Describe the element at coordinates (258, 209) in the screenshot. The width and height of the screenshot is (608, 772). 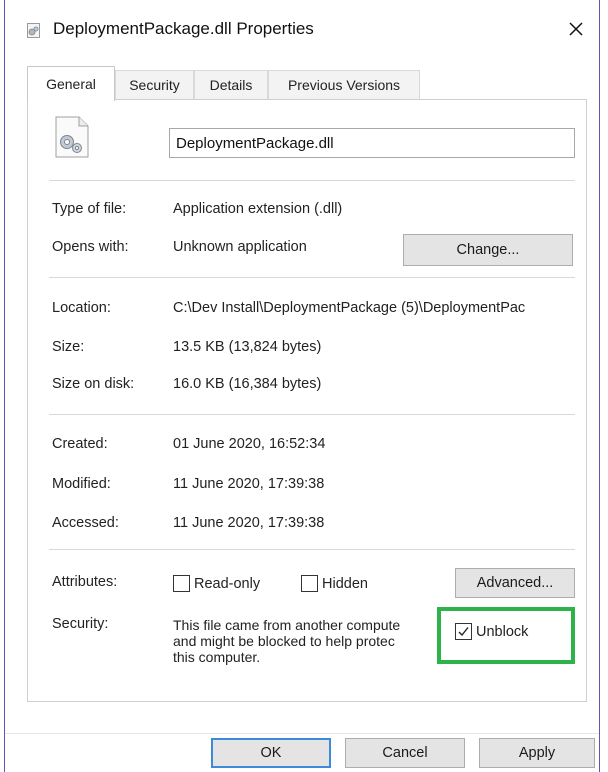
I see `type-of-file-value: Application extension (.dll)` at that location.